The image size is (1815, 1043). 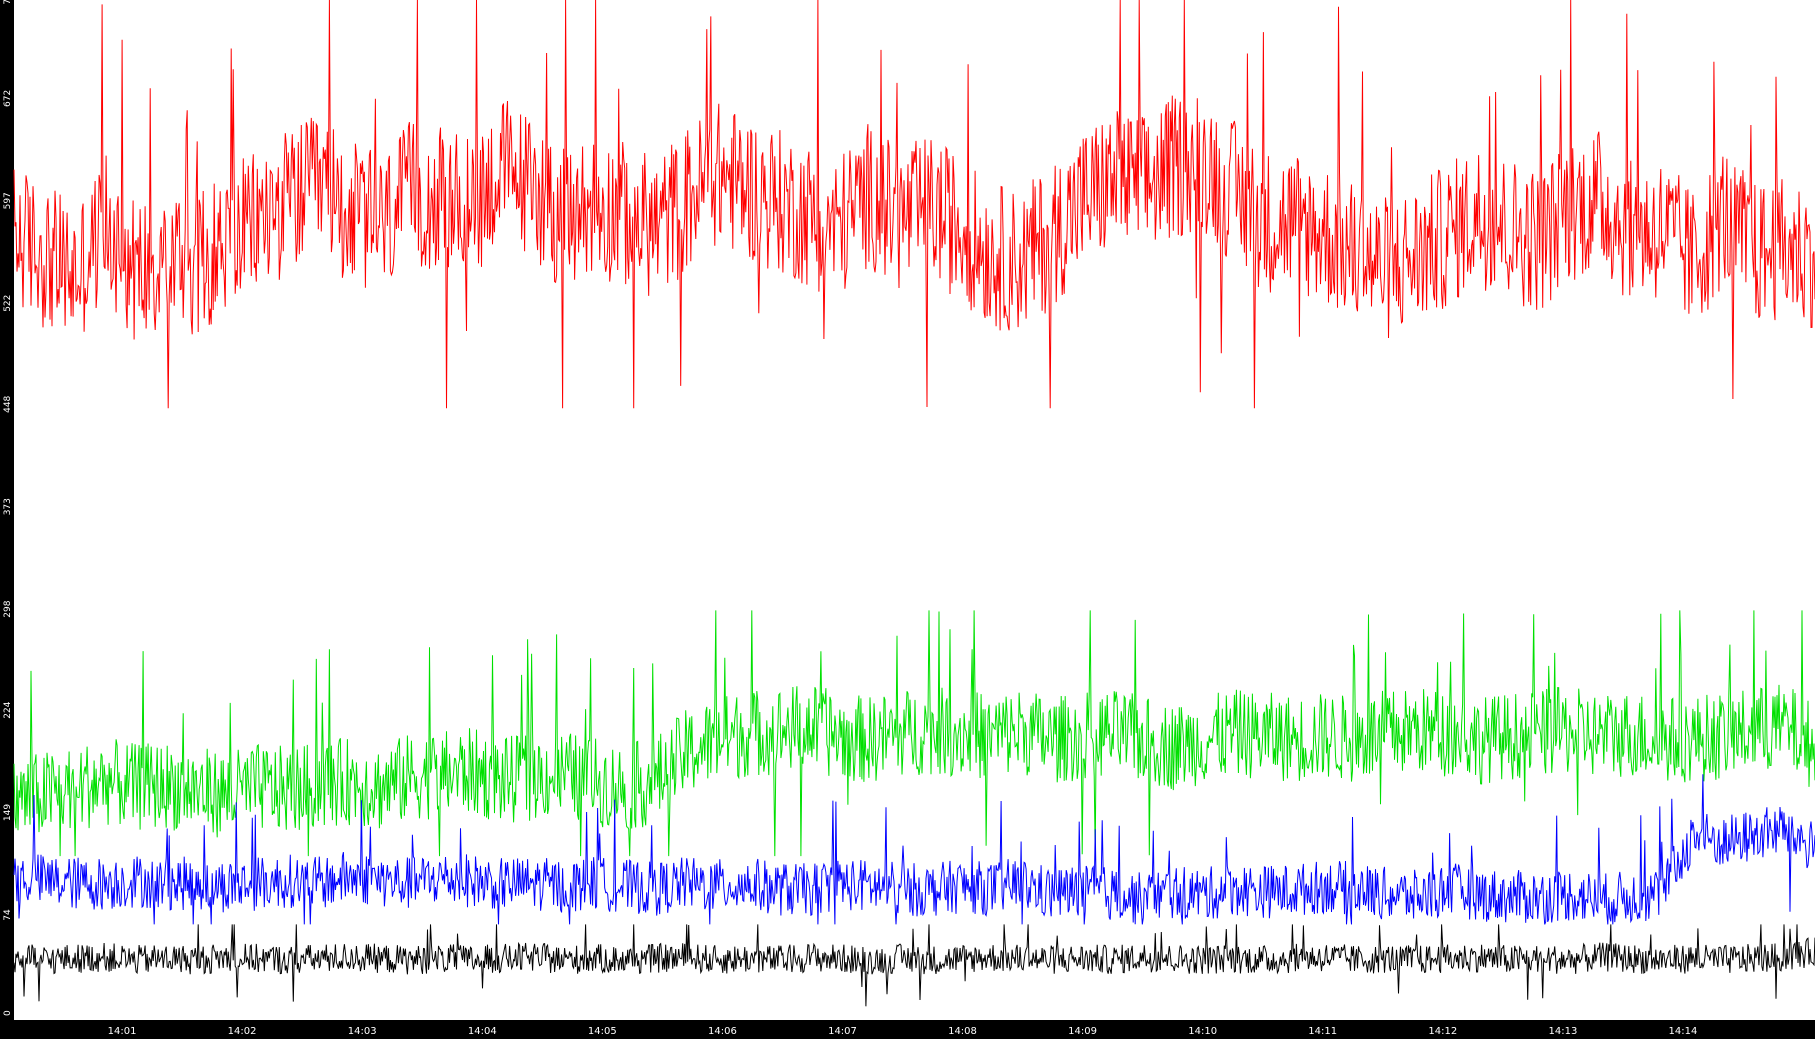 What do you see at coordinates (1442, 1031) in the screenshot?
I see `x-tick-label: 14:12` at bounding box center [1442, 1031].